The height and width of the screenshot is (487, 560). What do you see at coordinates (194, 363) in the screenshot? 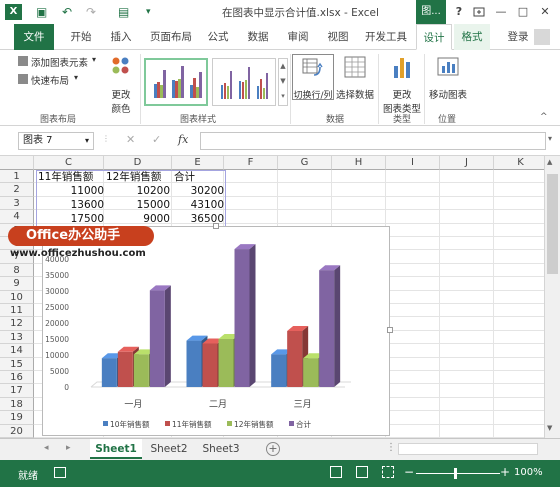
I see `bar-10年销售额` at bounding box center [194, 363].